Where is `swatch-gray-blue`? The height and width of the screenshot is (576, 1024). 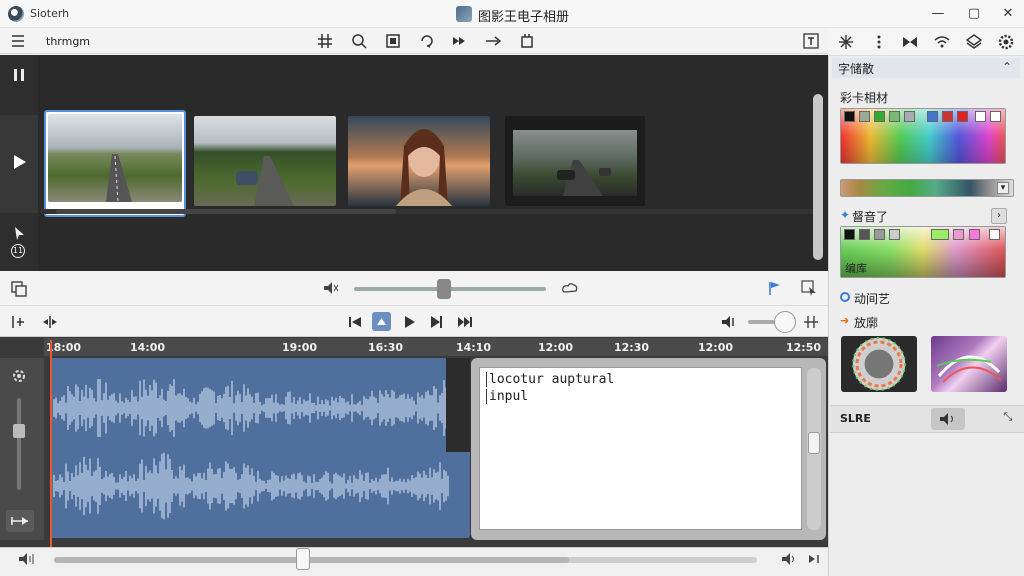 swatch-gray-blue is located at coordinates (909, 116).